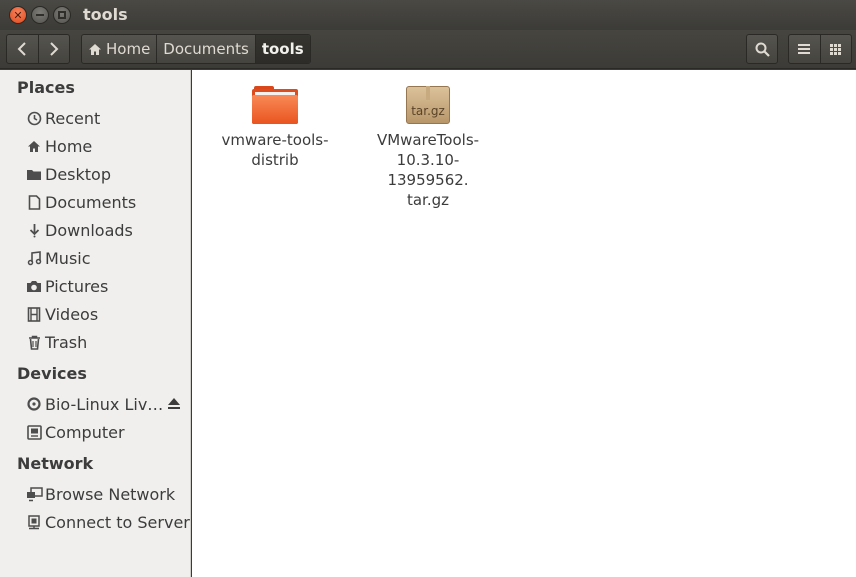 This screenshot has width=856, height=577. Describe the element at coordinates (34, 522) in the screenshot. I see `server-icon` at that location.